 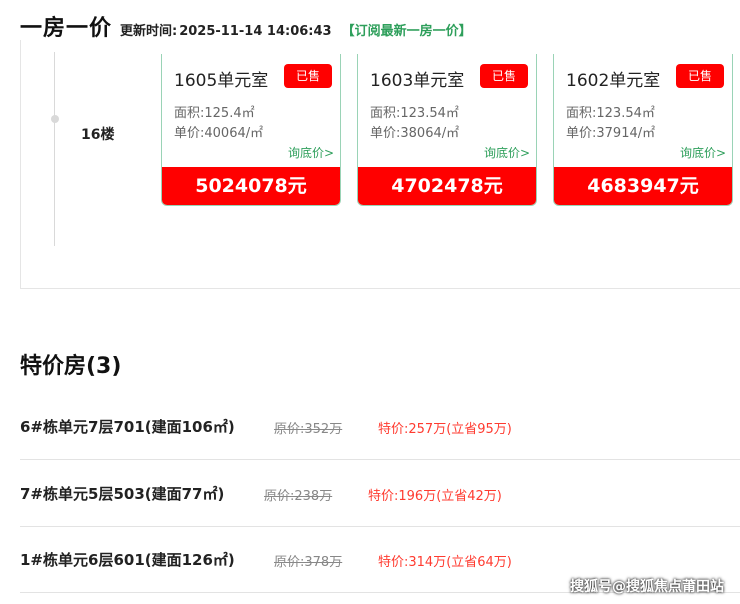 I want to click on timeline-dot, so click(x=55, y=119).